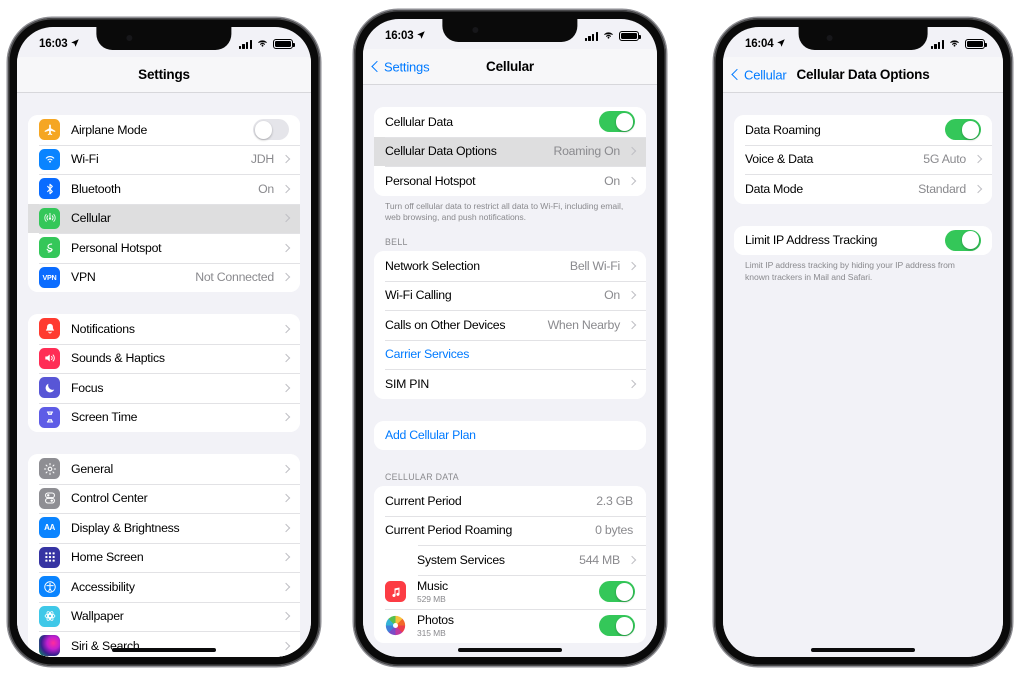 This screenshot has height=682, width=1024. I want to click on list-item: Calls on Other Devices When Nearby, so click(510, 325).